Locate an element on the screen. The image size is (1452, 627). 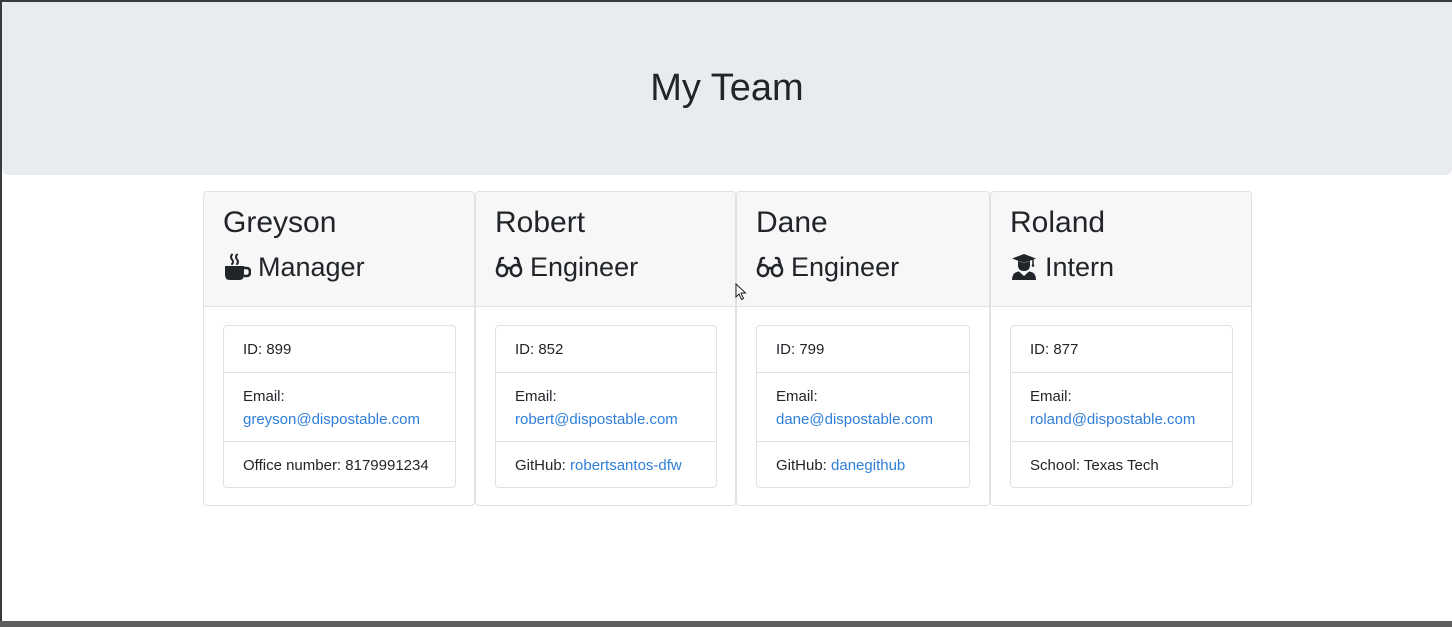
office-number: Office number: 8179991234 is located at coordinates (339, 464).